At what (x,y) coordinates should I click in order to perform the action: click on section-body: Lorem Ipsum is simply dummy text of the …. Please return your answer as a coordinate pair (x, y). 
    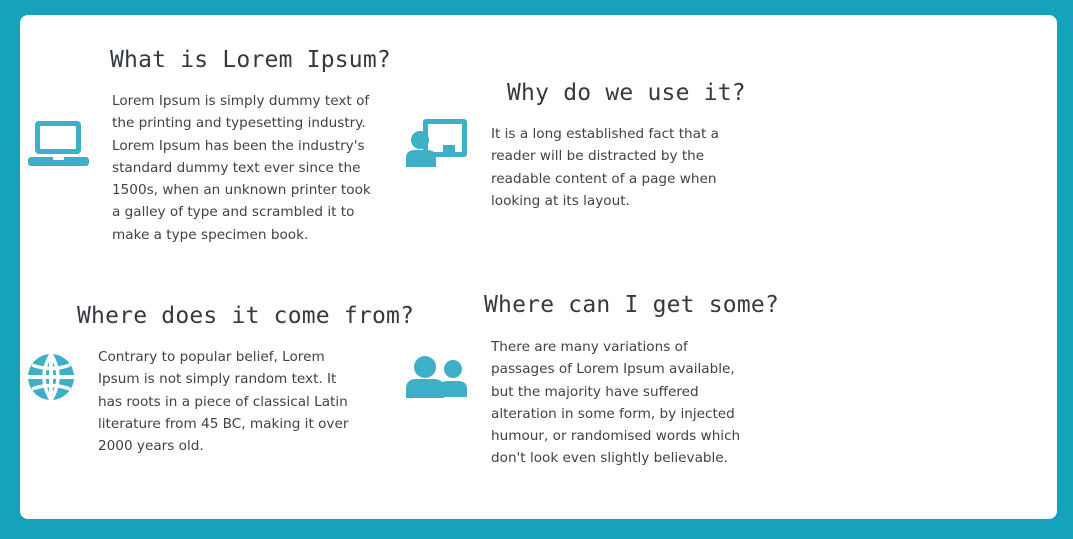
    Looking at the image, I should click on (241, 168).